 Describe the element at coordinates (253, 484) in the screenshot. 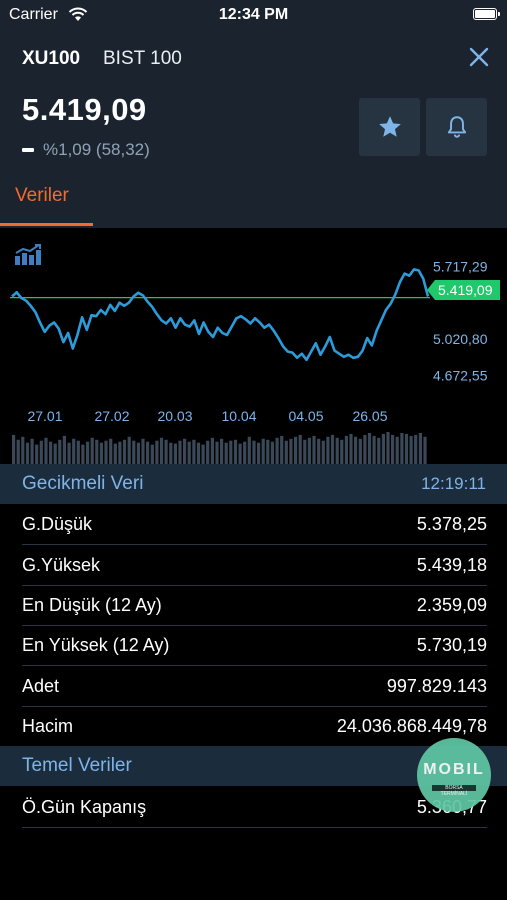

I see `delayed-data-header: Gecikmeli Veri 12:19:11` at that location.